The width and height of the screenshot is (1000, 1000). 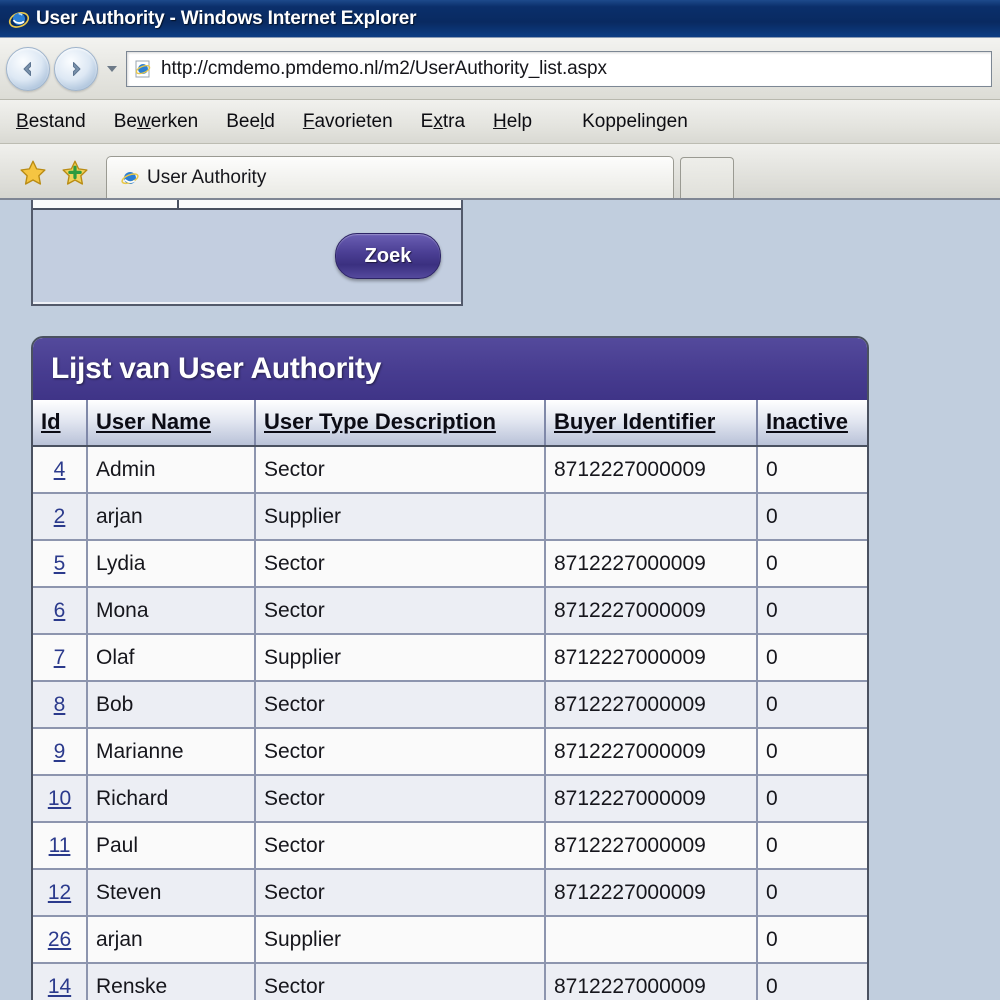 I want to click on column-header-user-type-description: User Type Description, so click(x=400, y=423).